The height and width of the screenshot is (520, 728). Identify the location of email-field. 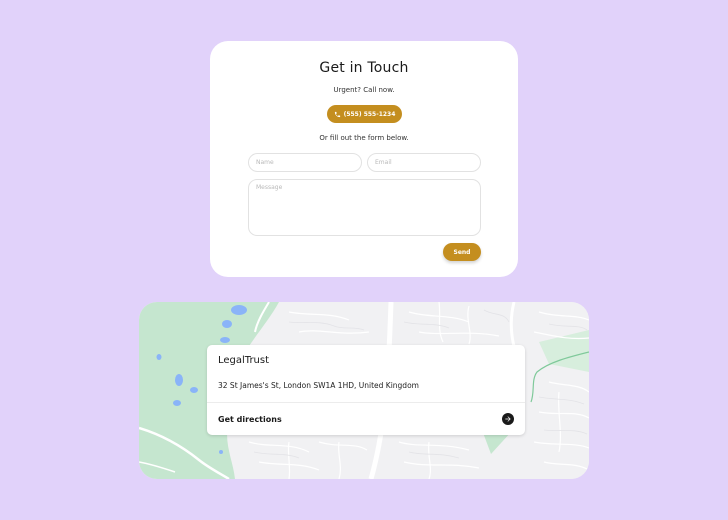
(424, 162).